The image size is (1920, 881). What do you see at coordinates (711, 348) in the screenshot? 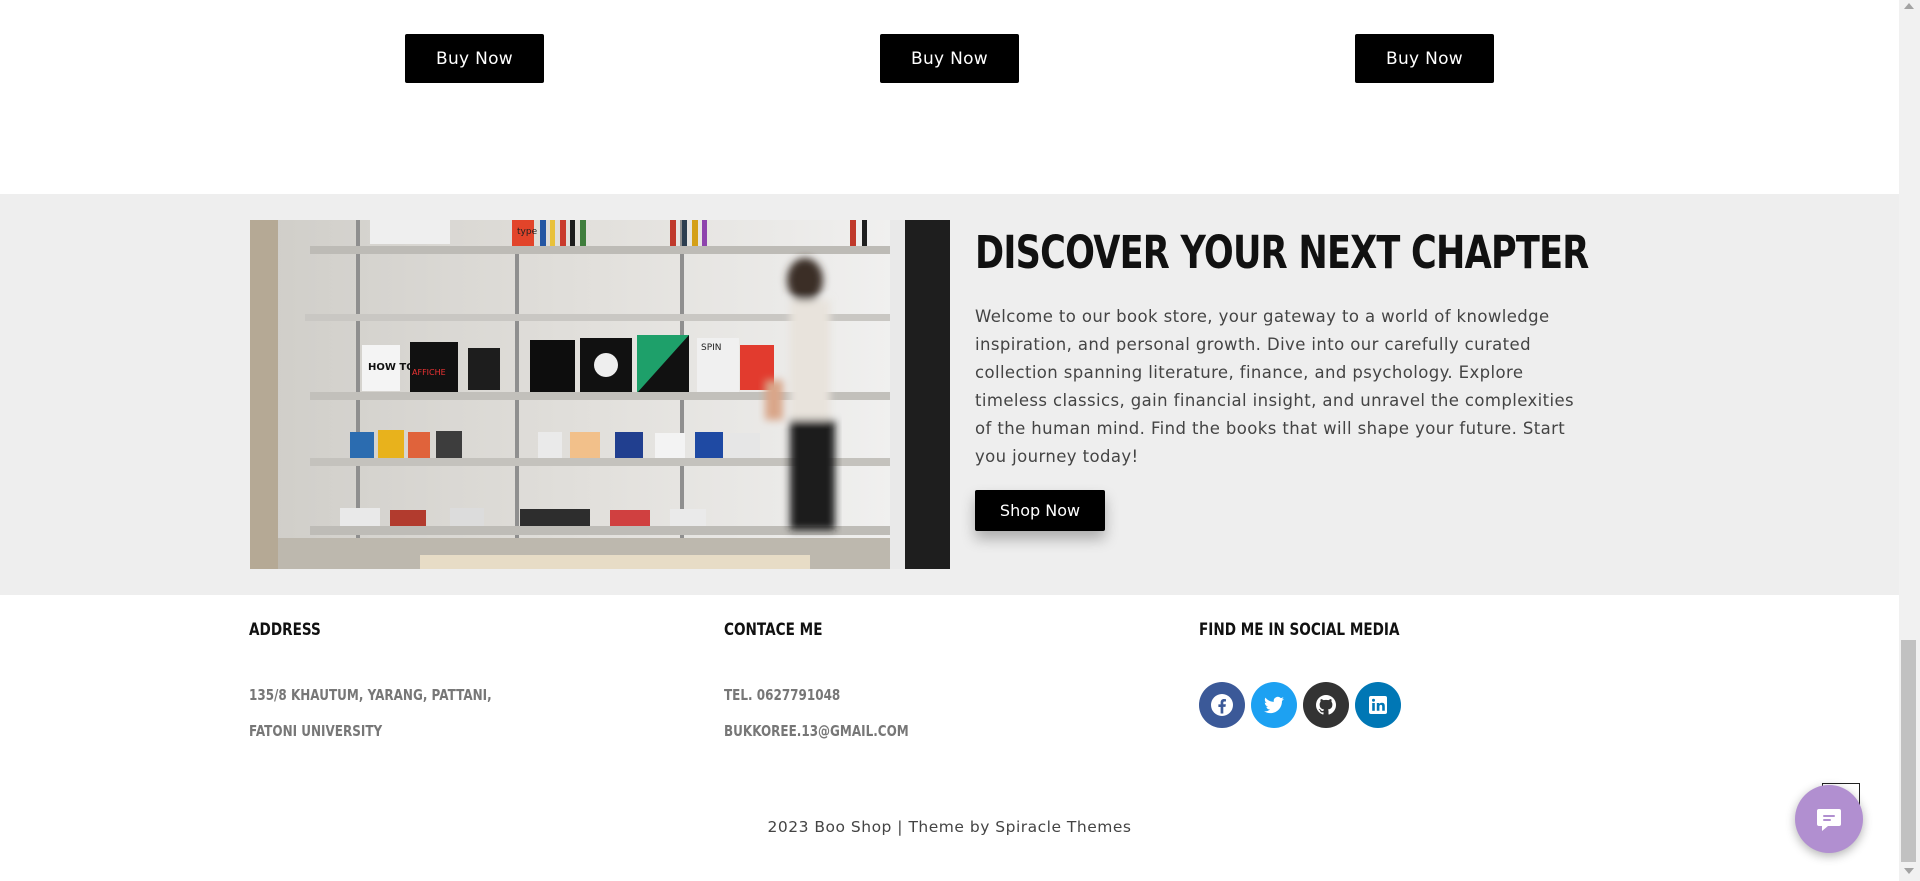
I see `book-title-spin: SPIN` at bounding box center [711, 348].